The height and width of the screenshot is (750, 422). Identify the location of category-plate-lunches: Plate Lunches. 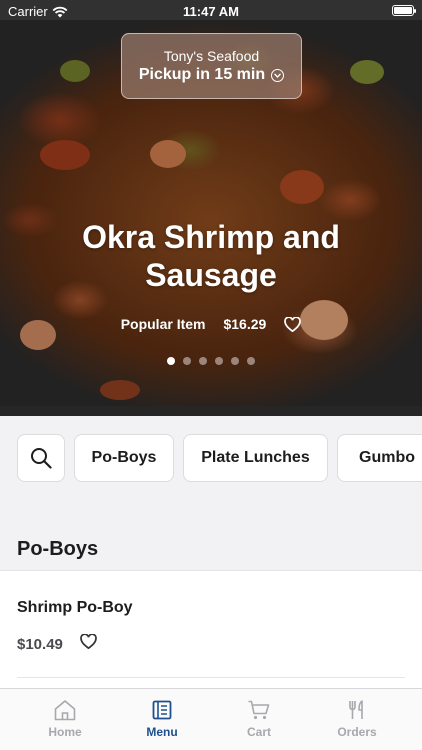
(255, 458).